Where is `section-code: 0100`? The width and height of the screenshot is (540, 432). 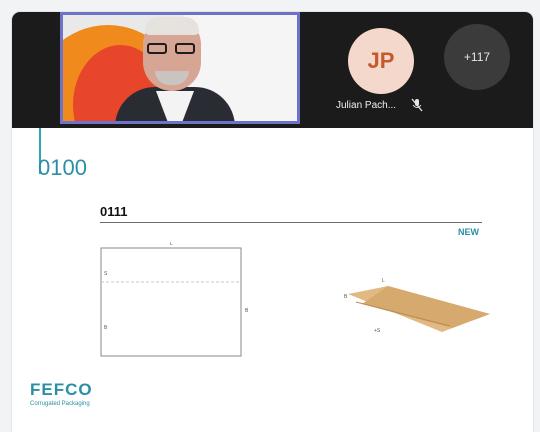 section-code: 0100 is located at coordinates (62, 167).